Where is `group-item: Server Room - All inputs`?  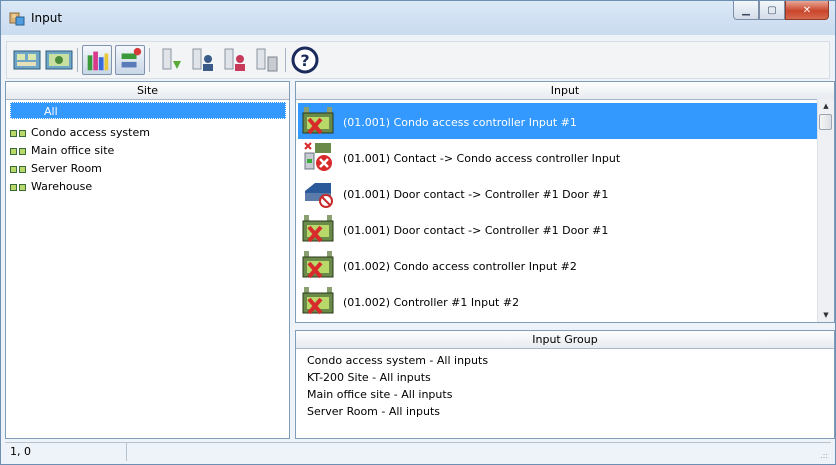 group-item: Server Room - All inputs is located at coordinates (373, 411).